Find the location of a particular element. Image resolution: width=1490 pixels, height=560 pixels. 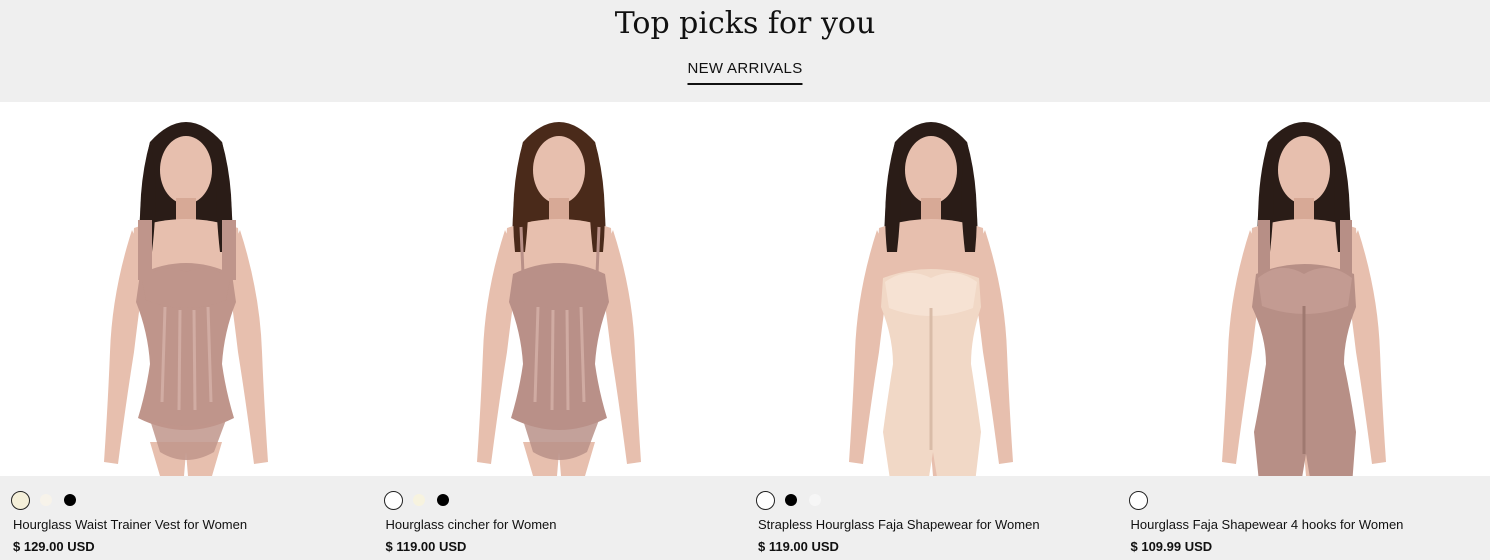

section-title: Top picks for you is located at coordinates (745, 23).